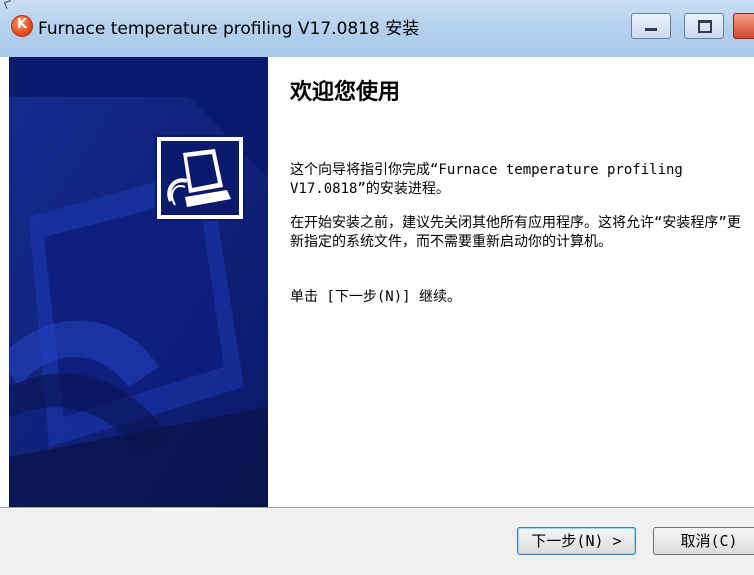 The width and height of the screenshot is (754, 575). I want to click on app-icon-letter: K, so click(22, 24).